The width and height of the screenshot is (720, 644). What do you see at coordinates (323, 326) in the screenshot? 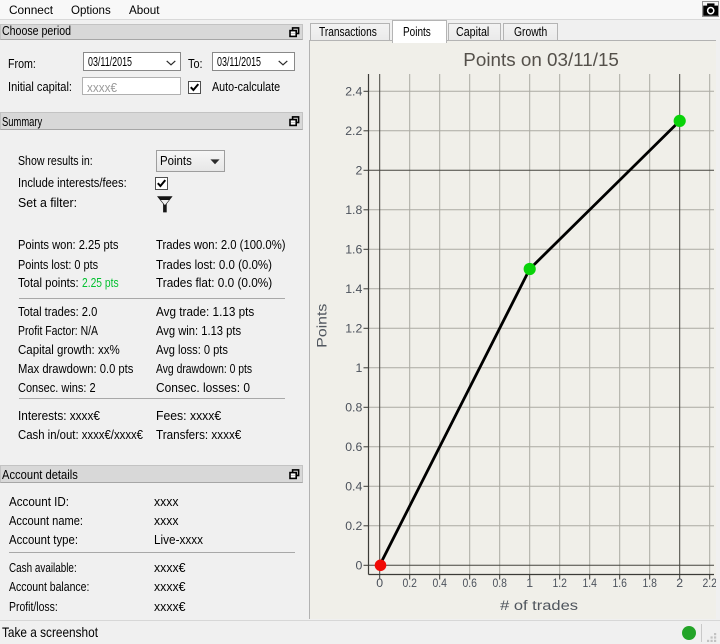
I see `svg-text: Points` at bounding box center [323, 326].